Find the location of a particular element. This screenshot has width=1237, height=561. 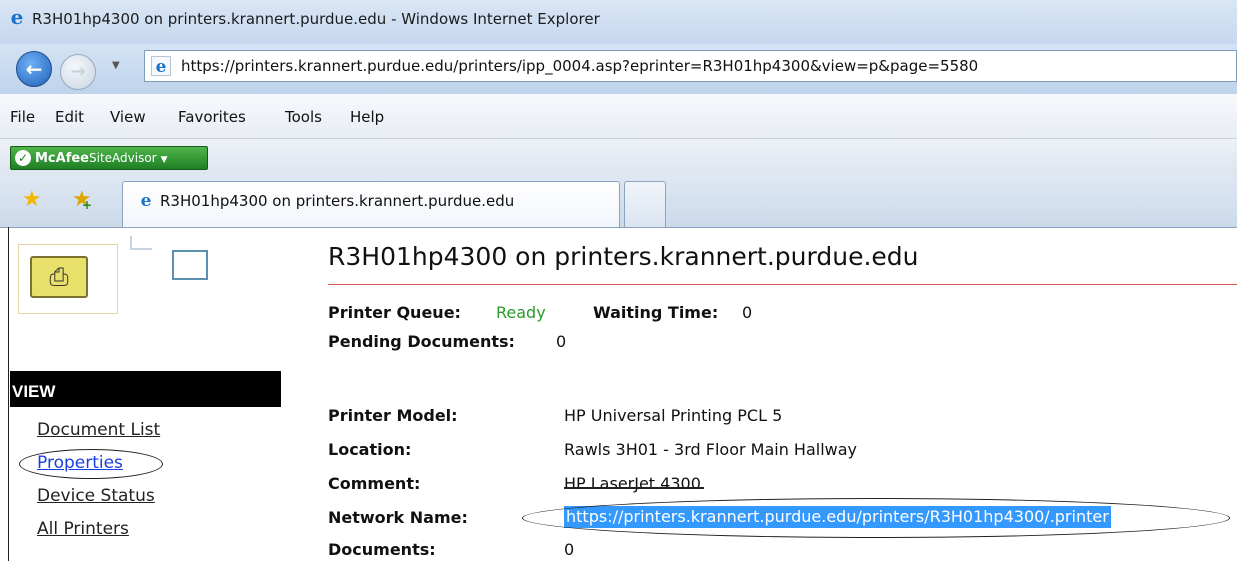

new-tab-button is located at coordinates (645, 204).